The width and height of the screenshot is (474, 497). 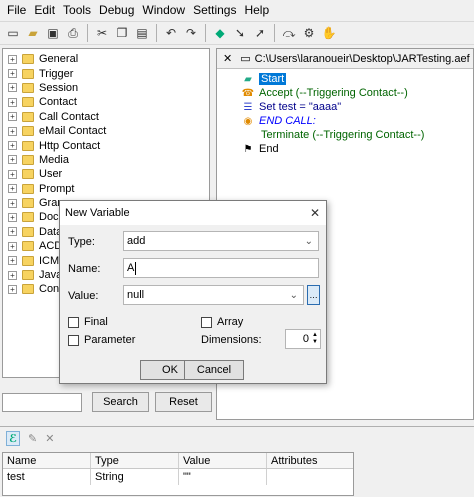 I want to click on parameter-checkbox, so click(x=73, y=340).